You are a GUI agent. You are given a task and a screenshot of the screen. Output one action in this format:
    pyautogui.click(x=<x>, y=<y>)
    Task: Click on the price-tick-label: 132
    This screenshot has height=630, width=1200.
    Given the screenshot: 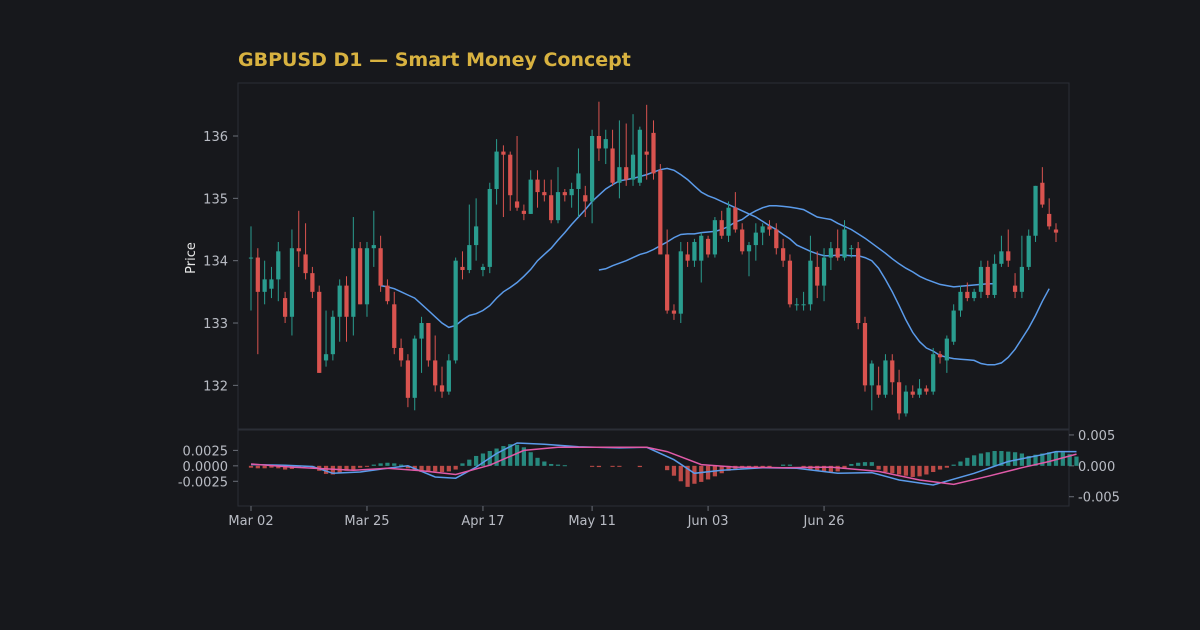 What is the action you would take?
    pyautogui.click(x=215, y=386)
    